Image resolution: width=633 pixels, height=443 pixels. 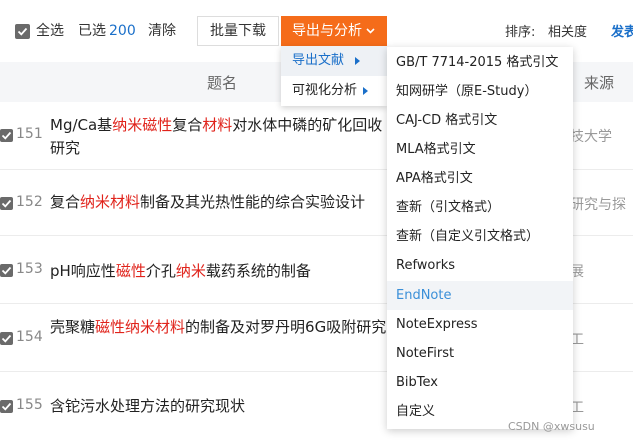 What do you see at coordinates (190, 271) in the screenshot?
I see `title-keyword-highlight: 纳米` at bounding box center [190, 271].